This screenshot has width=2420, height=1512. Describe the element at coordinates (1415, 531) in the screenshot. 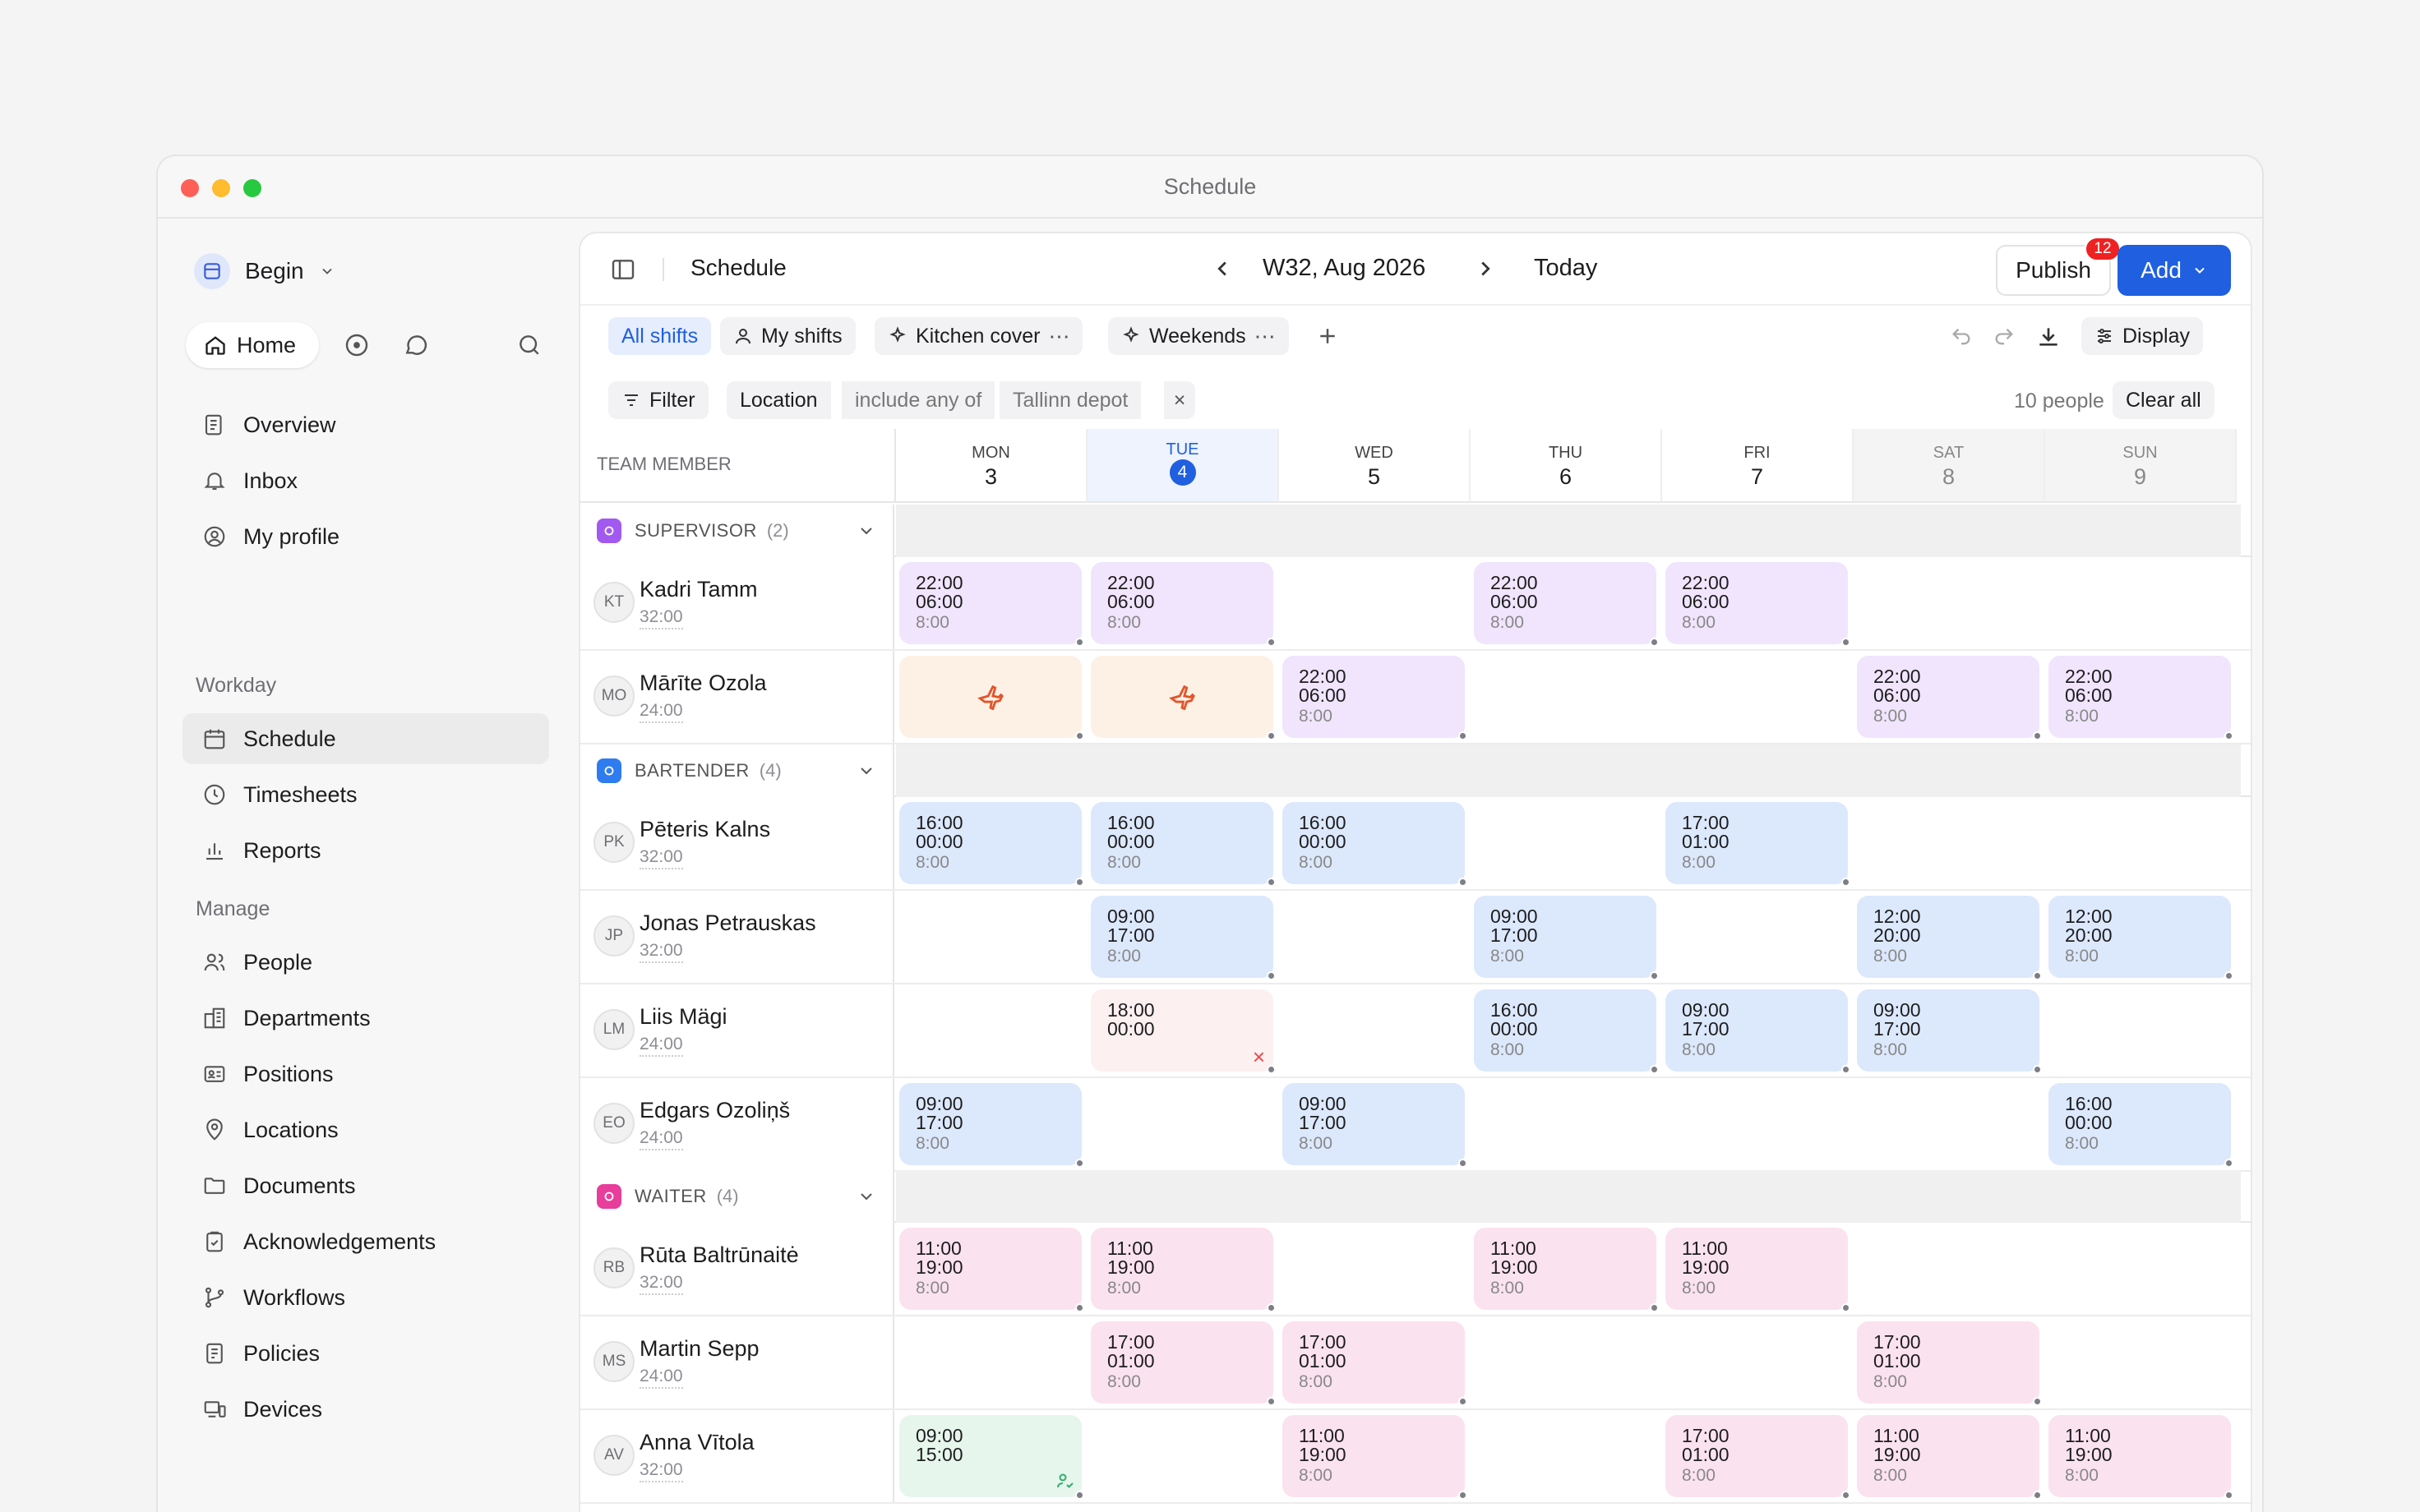

I see `group-header-supervisor: SUPERVISOR (2)` at that location.